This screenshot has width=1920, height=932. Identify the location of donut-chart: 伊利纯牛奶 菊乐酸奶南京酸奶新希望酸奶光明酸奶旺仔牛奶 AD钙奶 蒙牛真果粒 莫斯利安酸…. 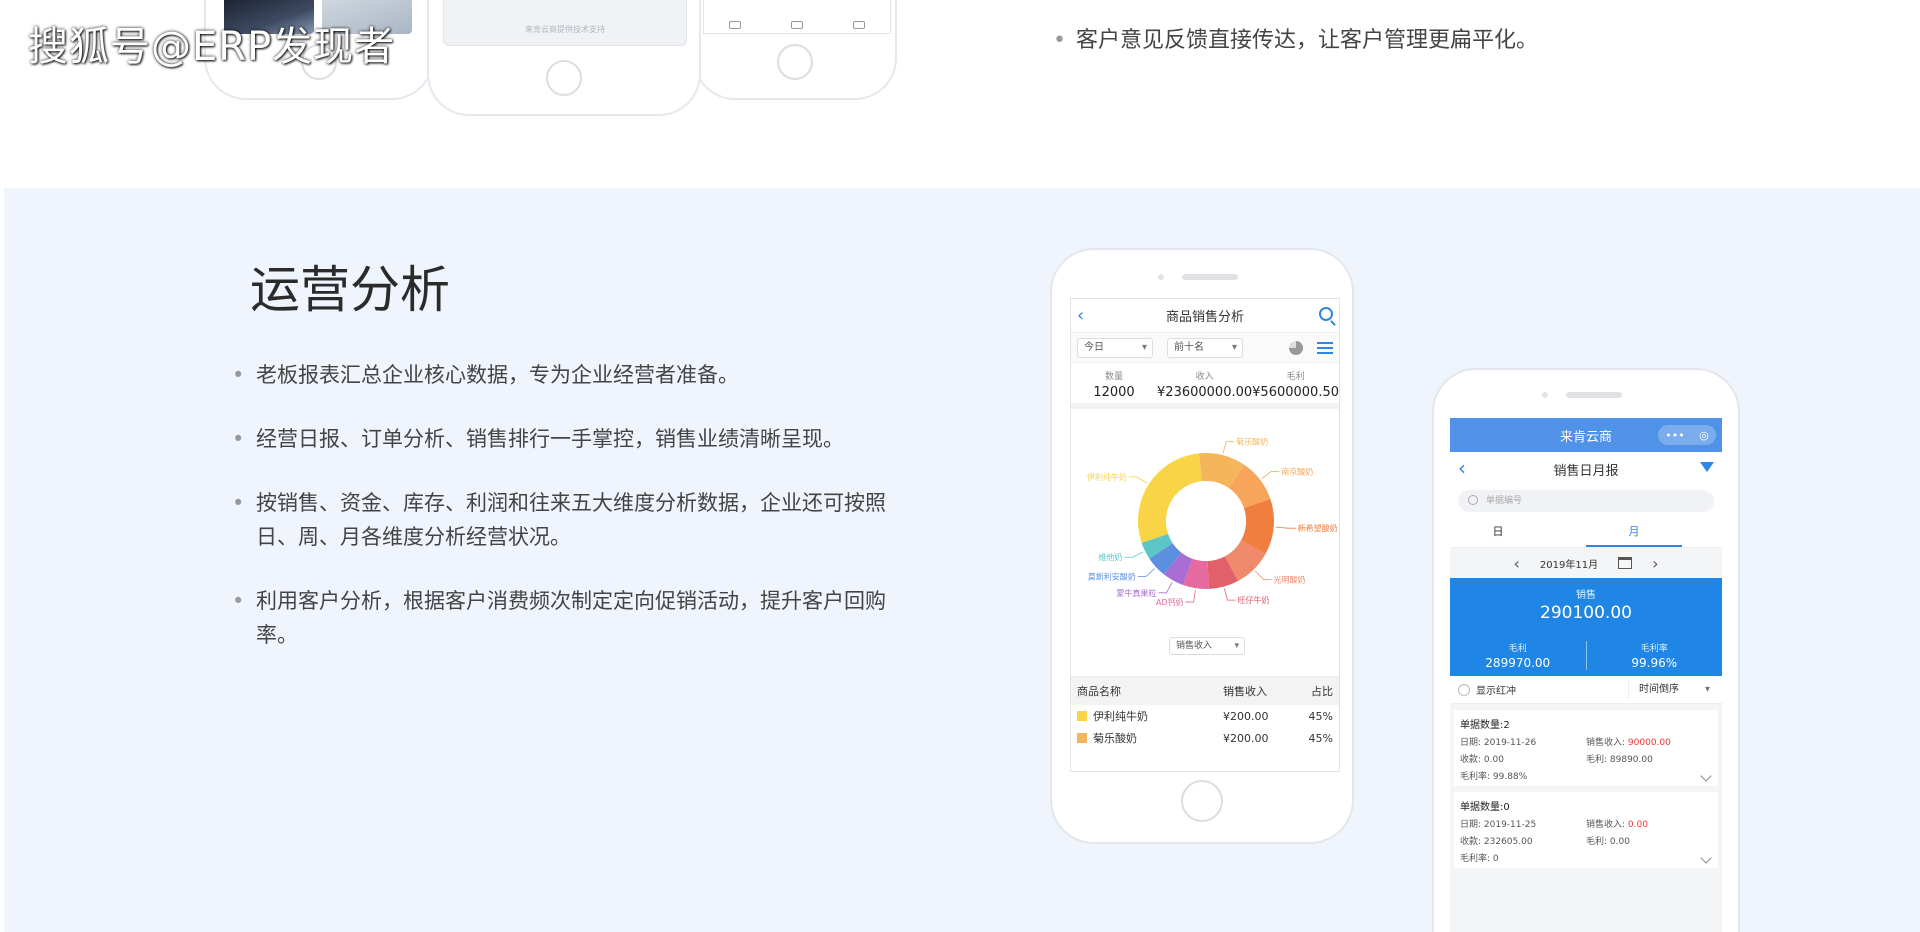
(1205, 543).